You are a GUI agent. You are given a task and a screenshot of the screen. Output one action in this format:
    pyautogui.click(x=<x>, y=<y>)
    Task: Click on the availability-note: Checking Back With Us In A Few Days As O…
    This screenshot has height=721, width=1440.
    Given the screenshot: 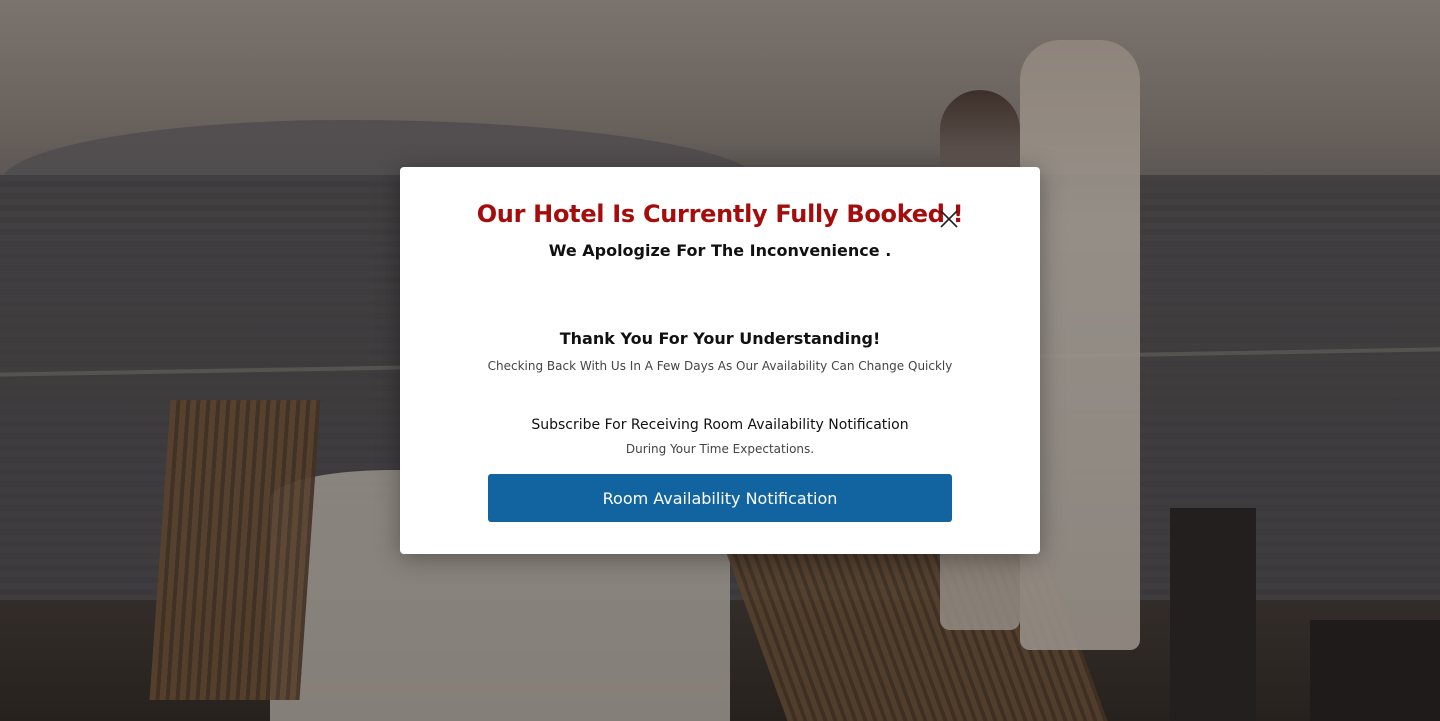 What is the action you would take?
    pyautogui.click(x=720, y=366)
    